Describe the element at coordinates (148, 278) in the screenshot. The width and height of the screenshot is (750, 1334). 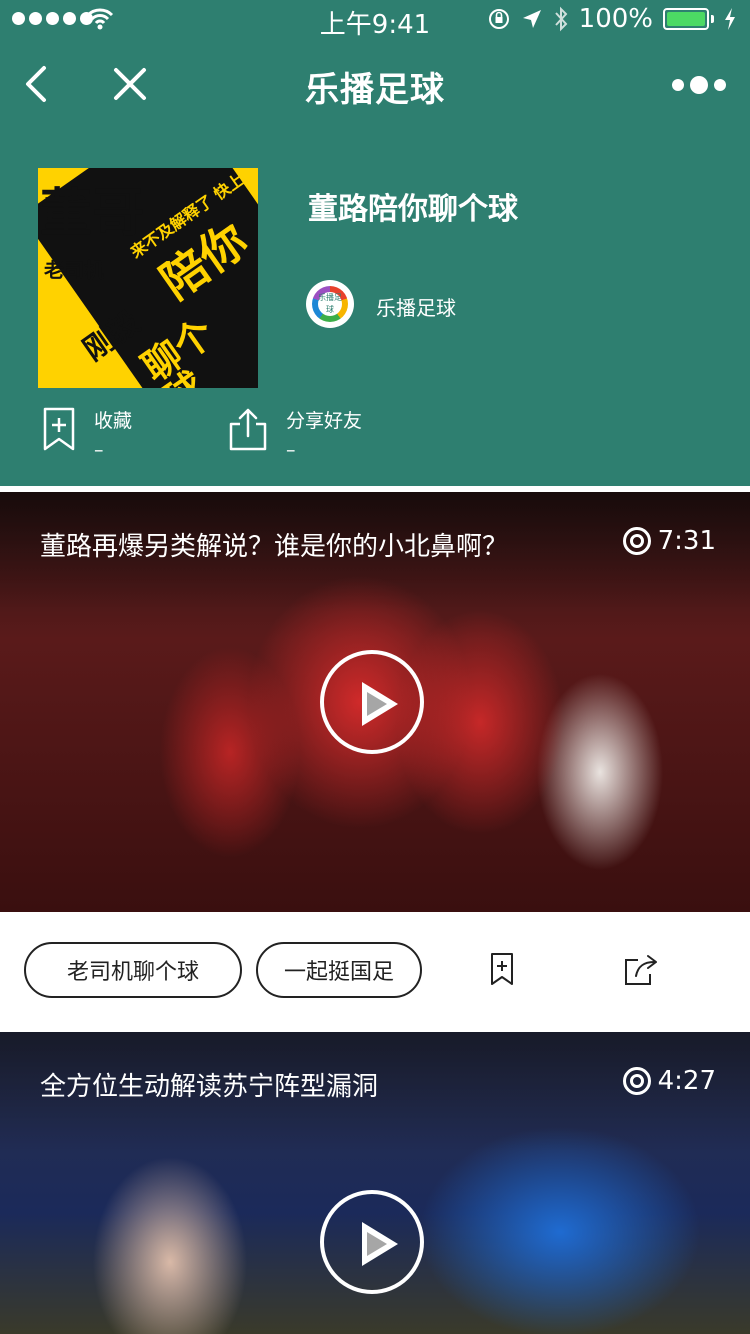
I see `channel-cover-image: 董哥 老司机 来不及解释了 快上车 陪你 聊个球 刚毅` at that location.